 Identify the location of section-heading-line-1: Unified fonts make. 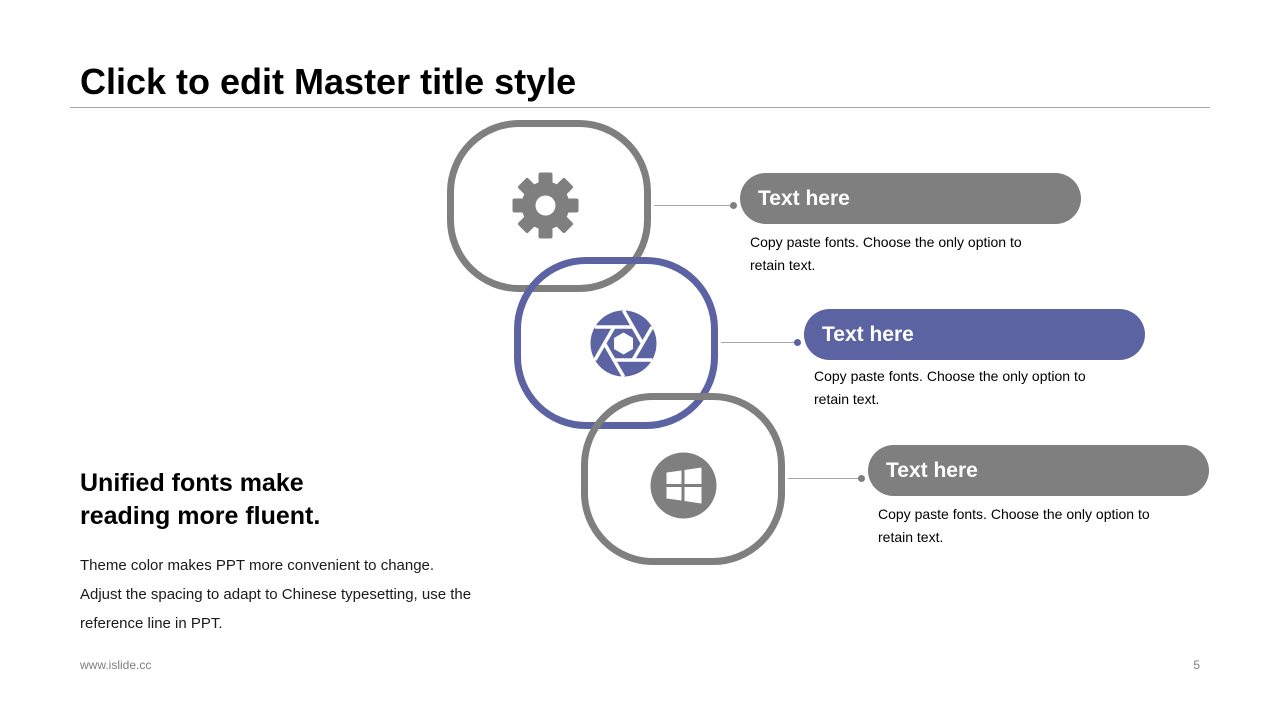
(192, 483).